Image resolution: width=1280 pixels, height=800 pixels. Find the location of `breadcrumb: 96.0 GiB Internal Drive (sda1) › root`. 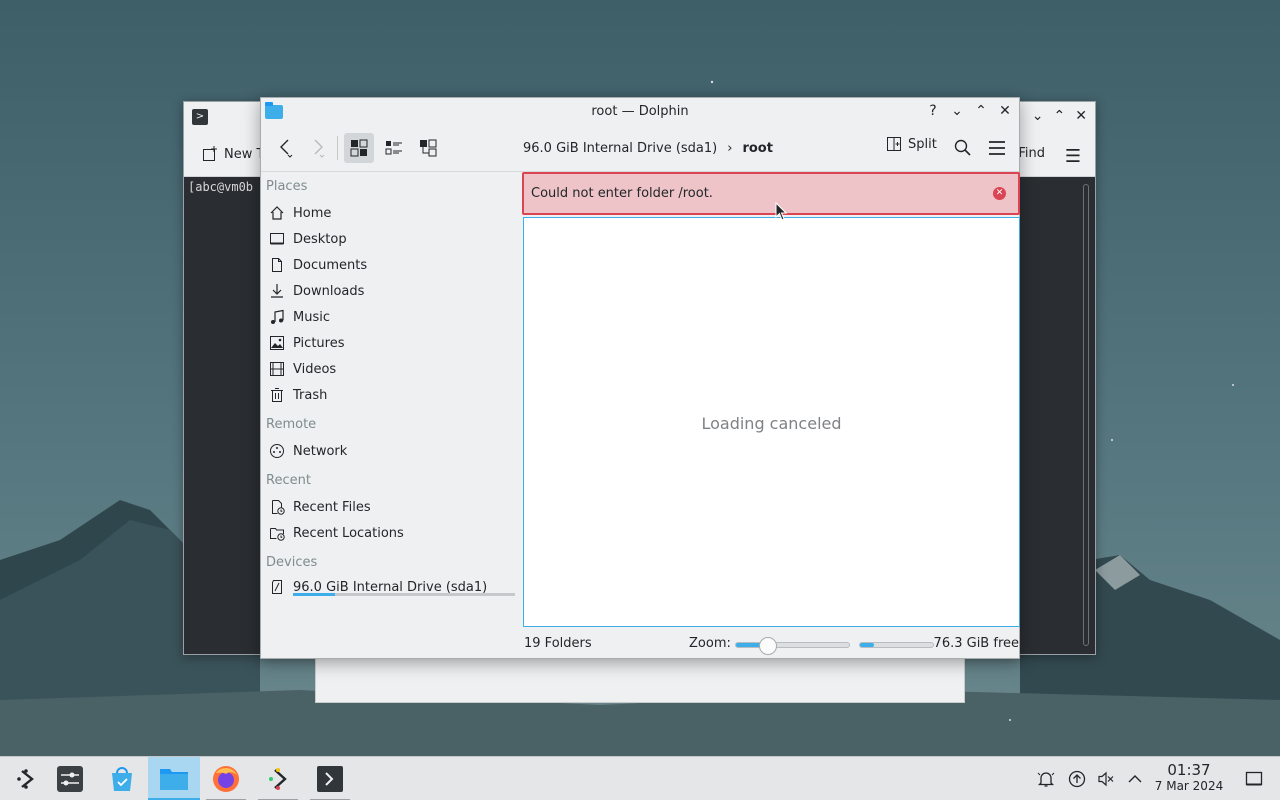

breadcrumb: 96.0 GiB Internal Drive (sda1) › root is located at coordinates (648, 148).